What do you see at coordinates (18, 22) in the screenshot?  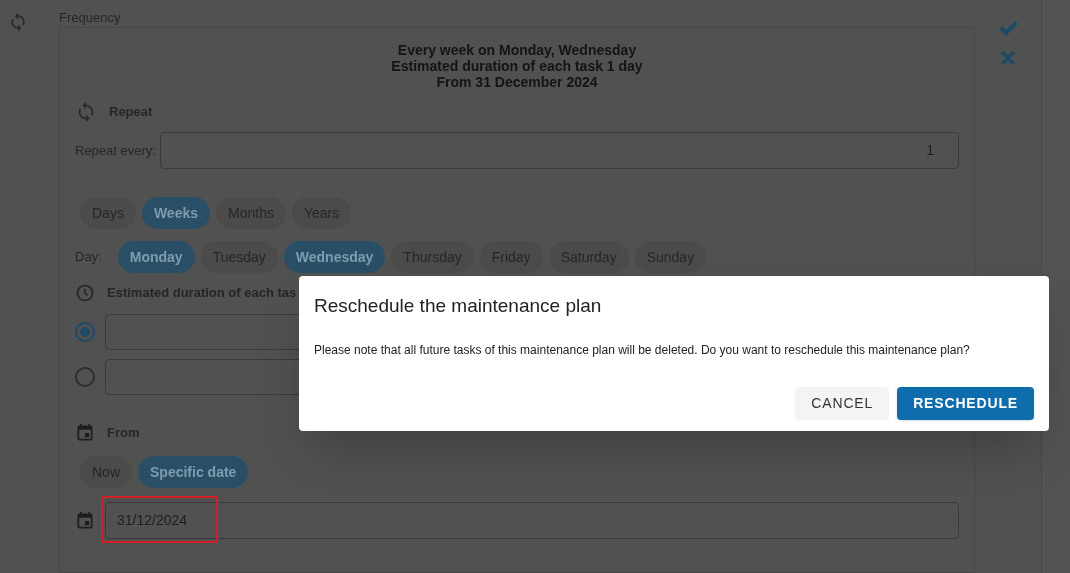 I see `sync-icon` at bounding box center [18, 22].